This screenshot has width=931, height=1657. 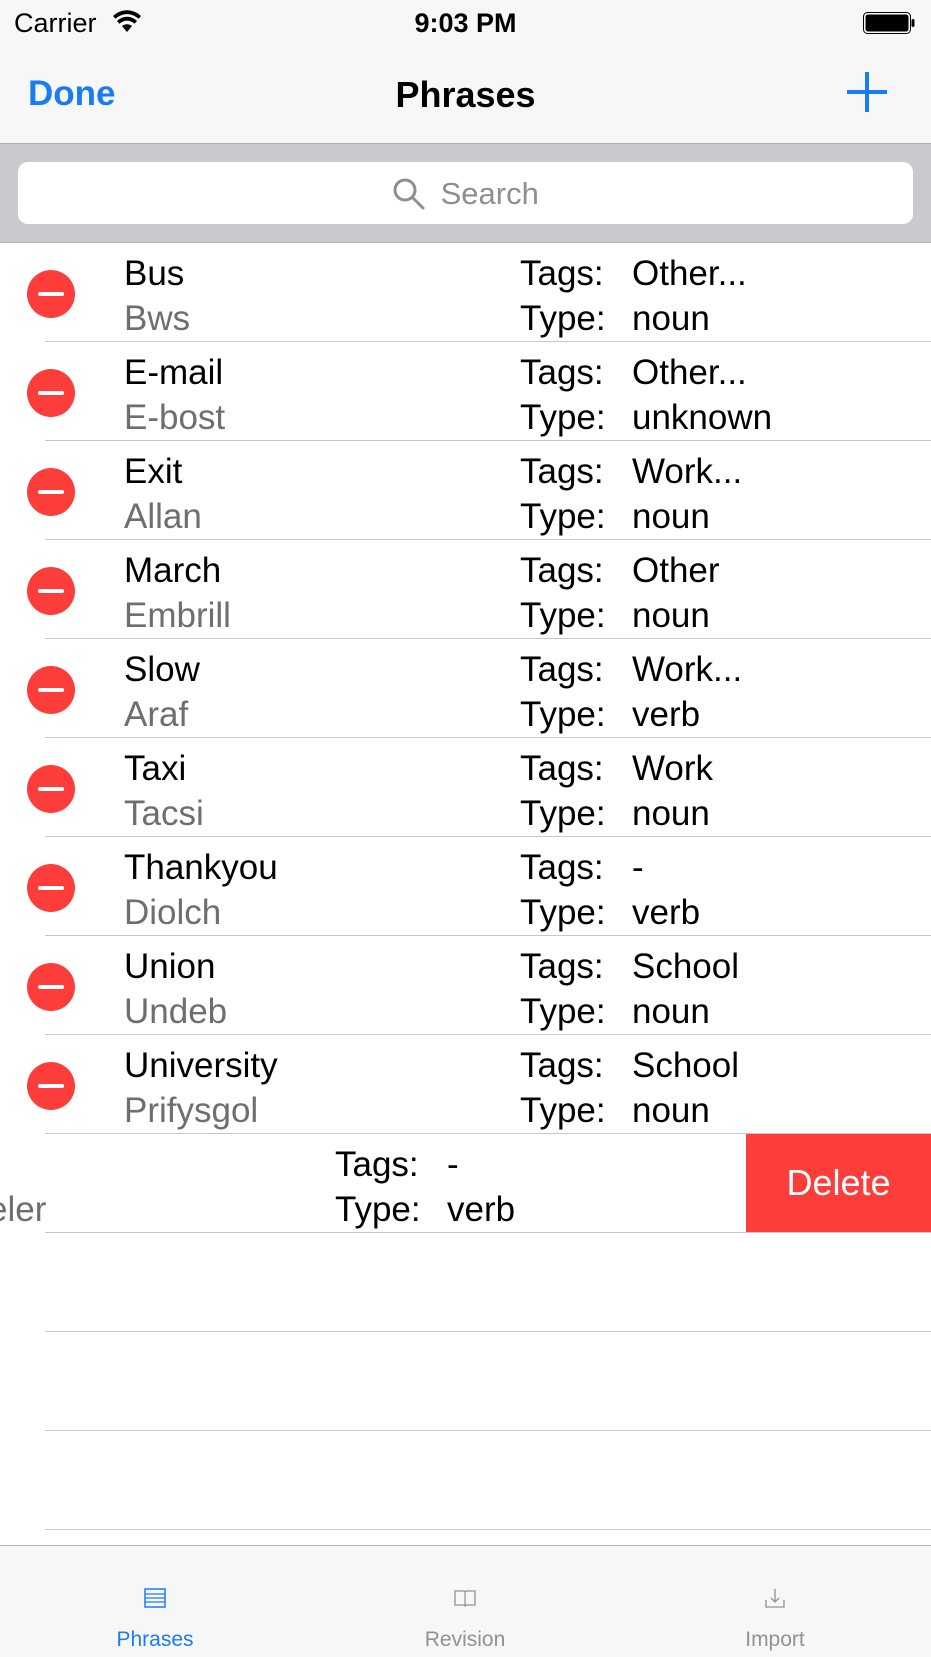 I want to click on list-item: Union Undeb Tags: School Type: noun, so click(x=479, y=985).